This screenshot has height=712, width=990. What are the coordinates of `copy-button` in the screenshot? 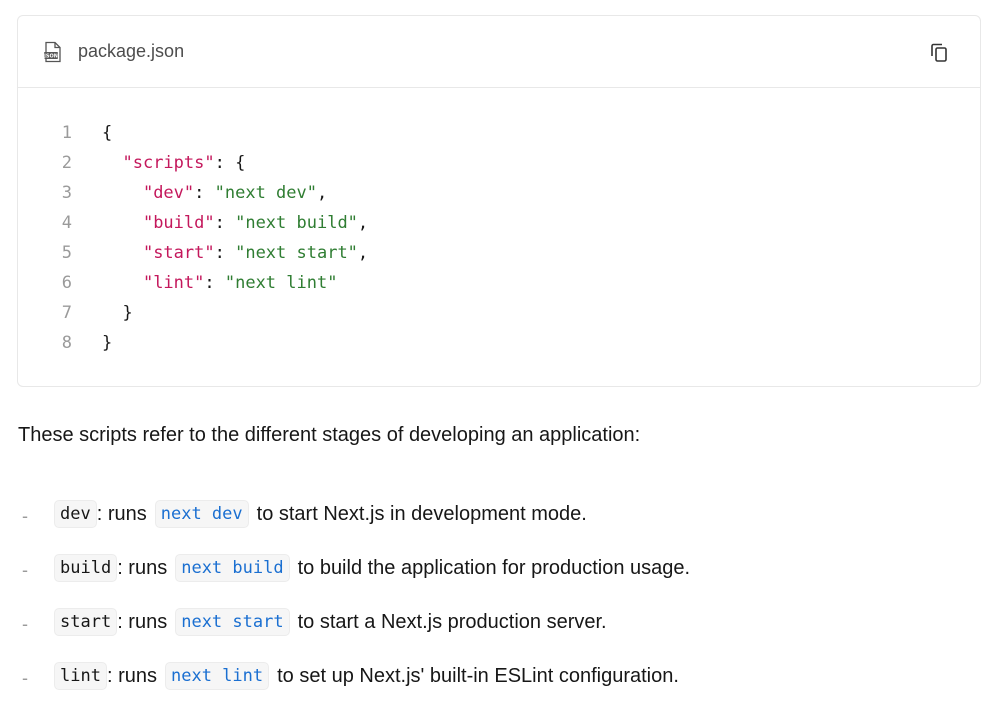 It's located at (939, 52).